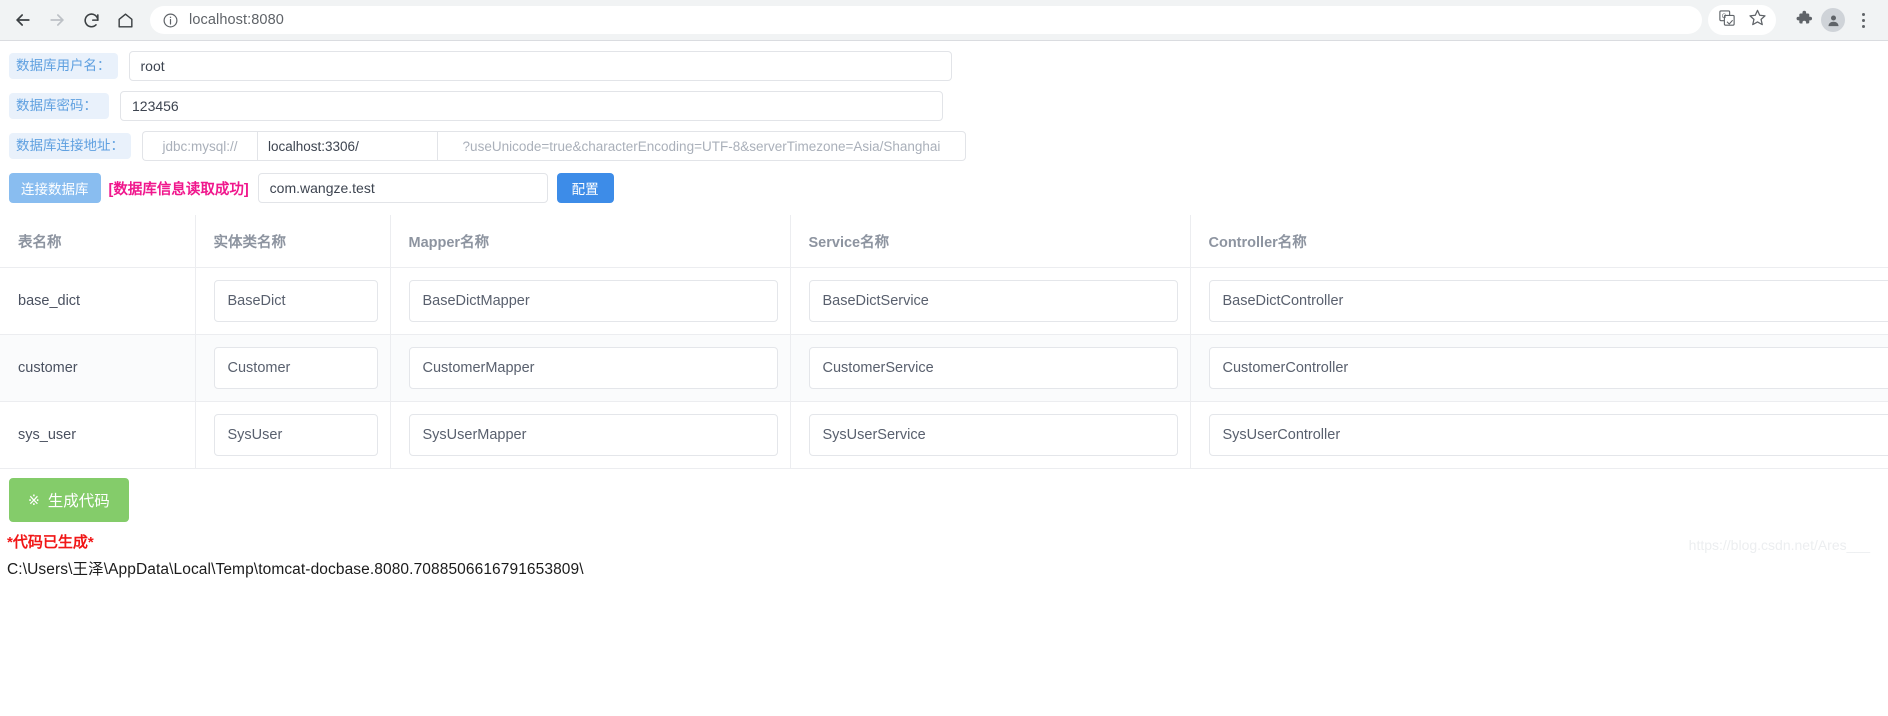  Describe the element at coordinates (926, 20) in the screenshot. I see `address-bar: localhost:8080` at that location.